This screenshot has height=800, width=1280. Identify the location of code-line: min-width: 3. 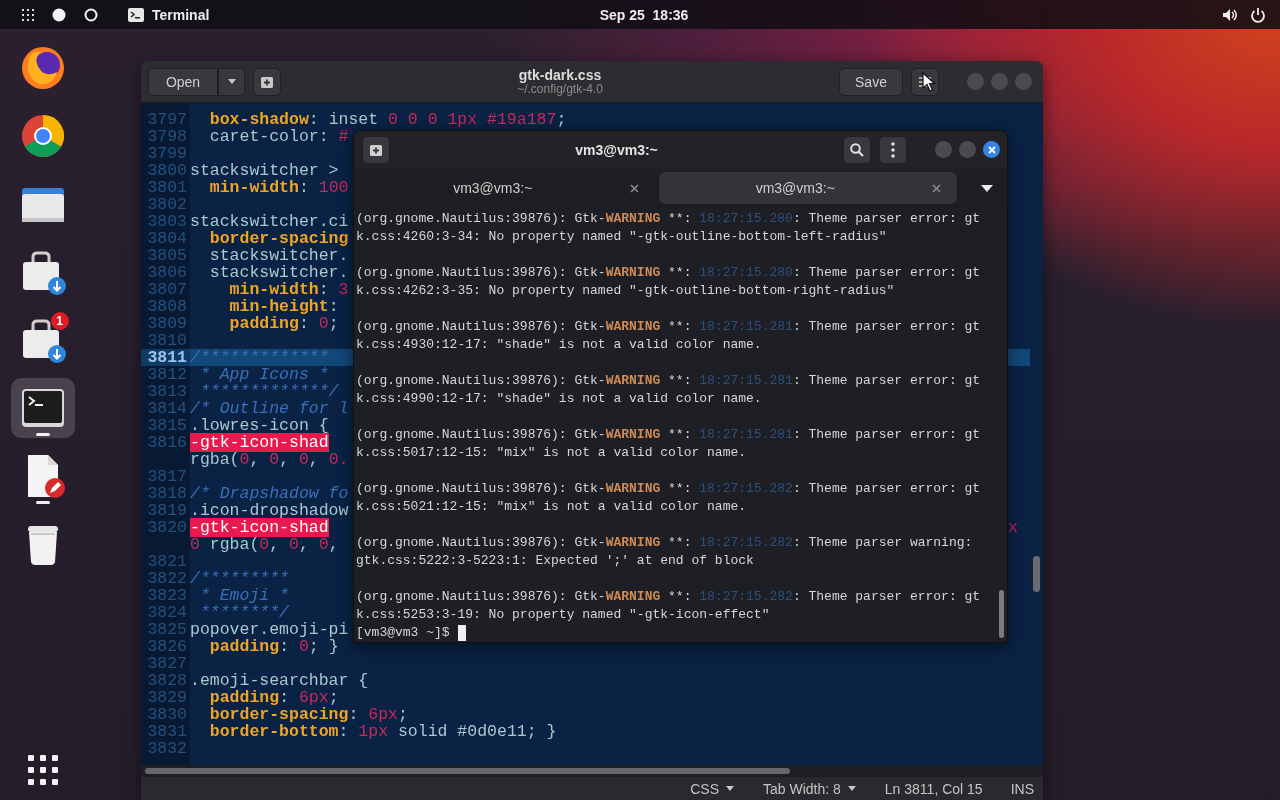
(288, 289).